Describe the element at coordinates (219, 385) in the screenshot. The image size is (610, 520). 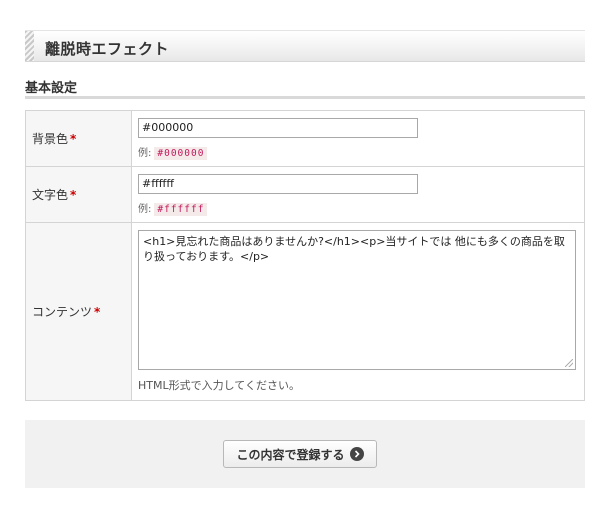
I see `content-help-text: HTML形式で入力してください。` at that location.